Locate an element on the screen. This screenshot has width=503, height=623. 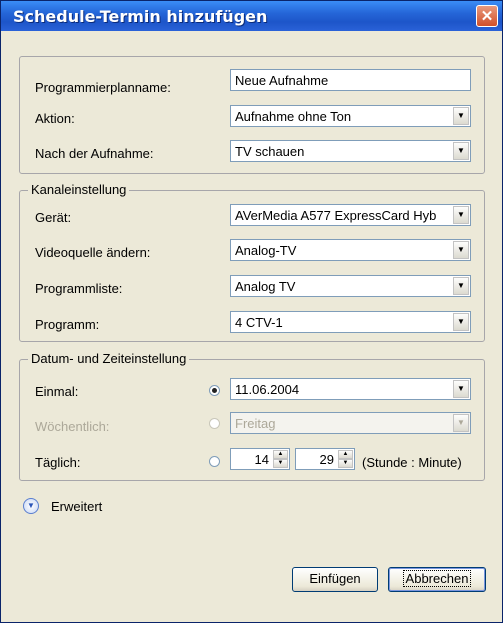
program-list-value: Analog TV is located at coordinates (265, 286).